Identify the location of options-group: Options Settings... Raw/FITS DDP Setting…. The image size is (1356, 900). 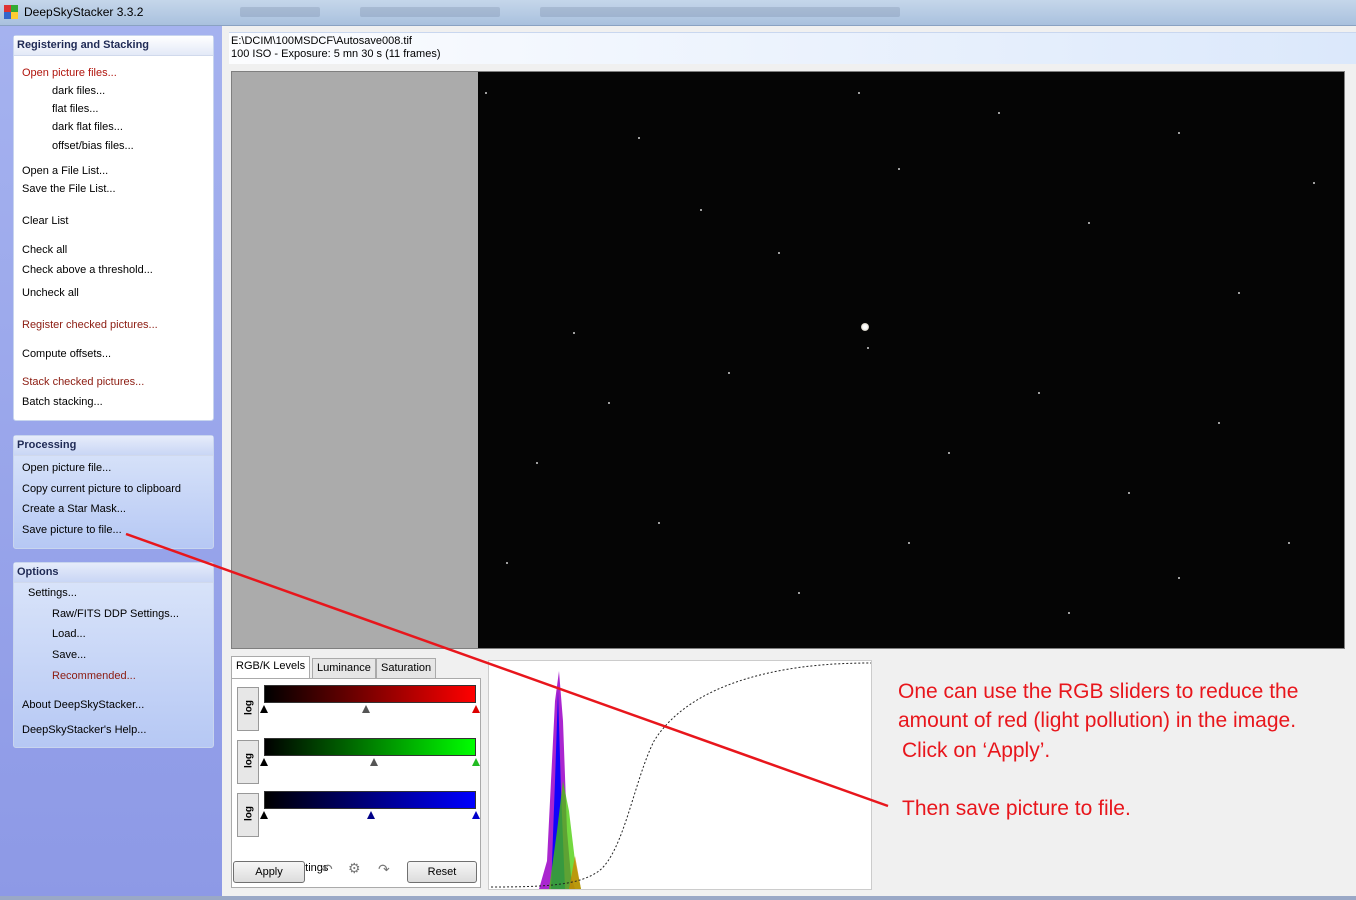
(113, 655).